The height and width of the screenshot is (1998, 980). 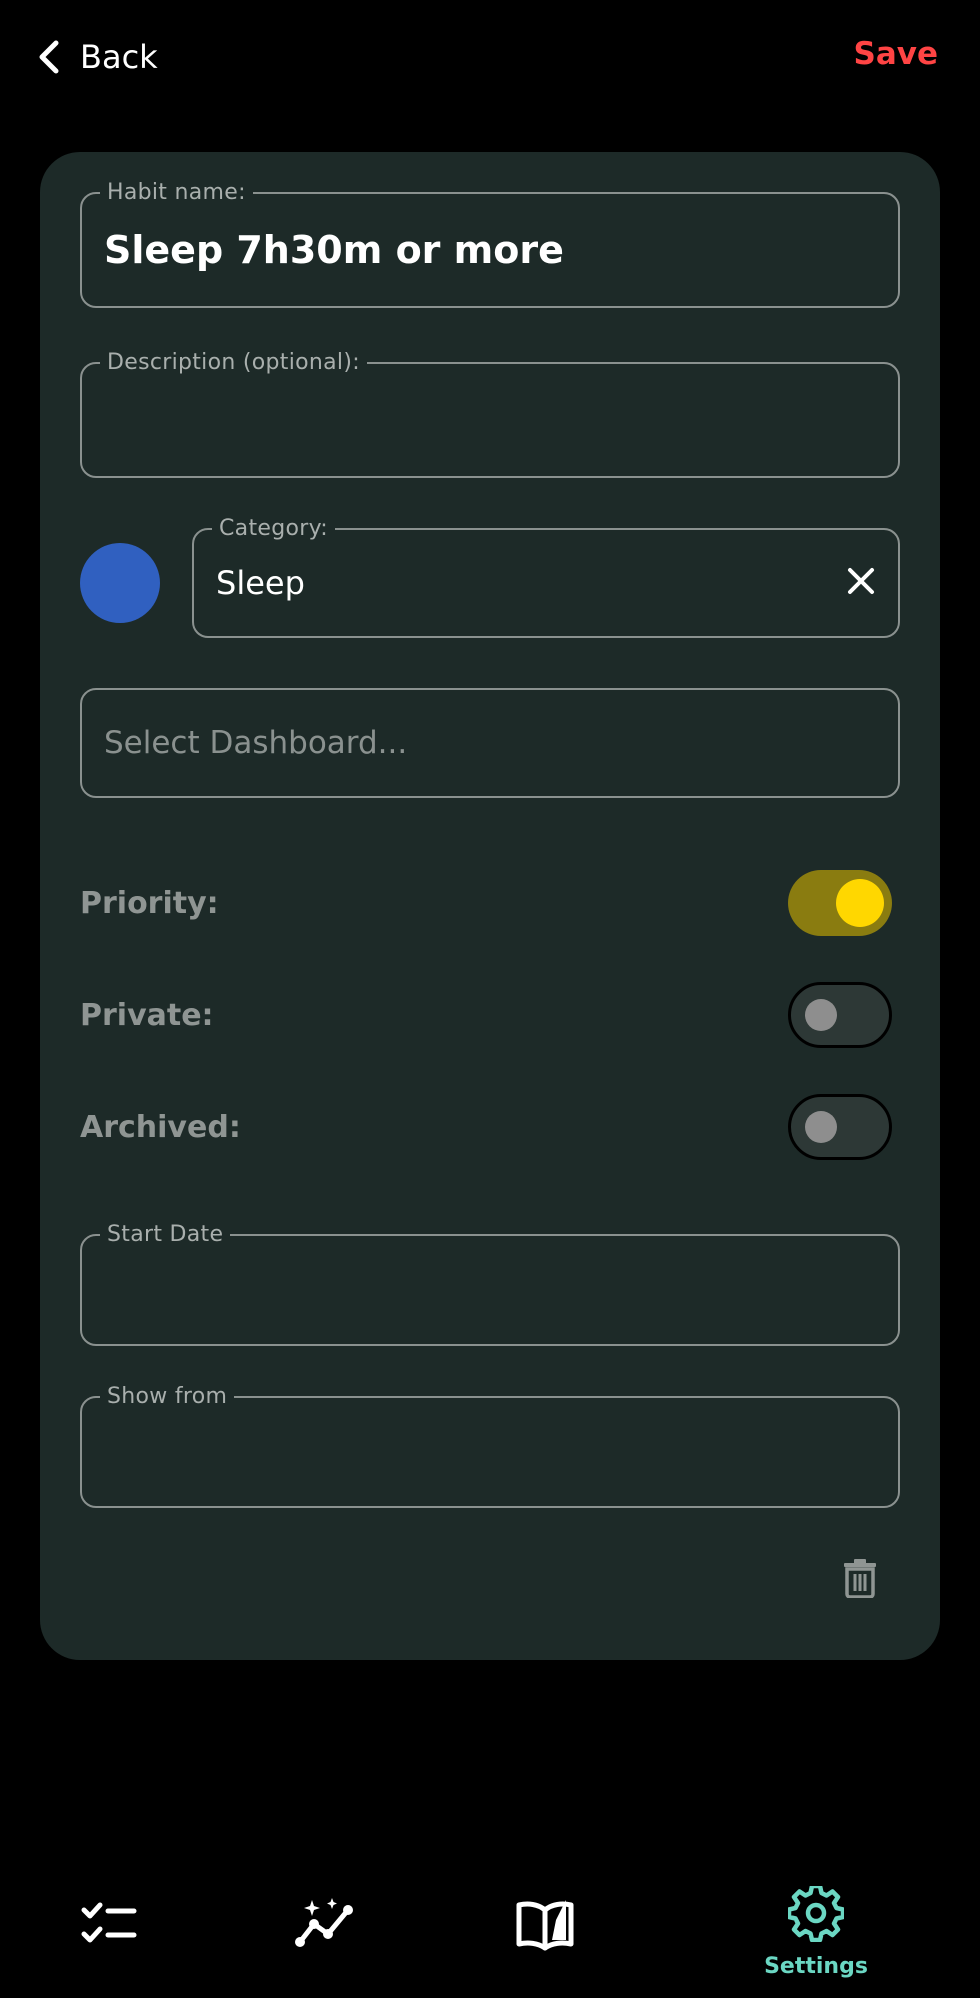 I want to click on bottom-nav: Settings, so click(x=490, y=1934).